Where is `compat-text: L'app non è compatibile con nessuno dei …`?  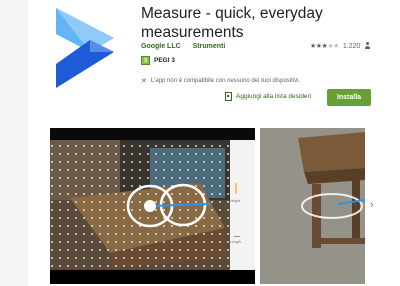 compat-text: L'app non è compatibile con nessuno dei … is located at coordinates (225, 81).